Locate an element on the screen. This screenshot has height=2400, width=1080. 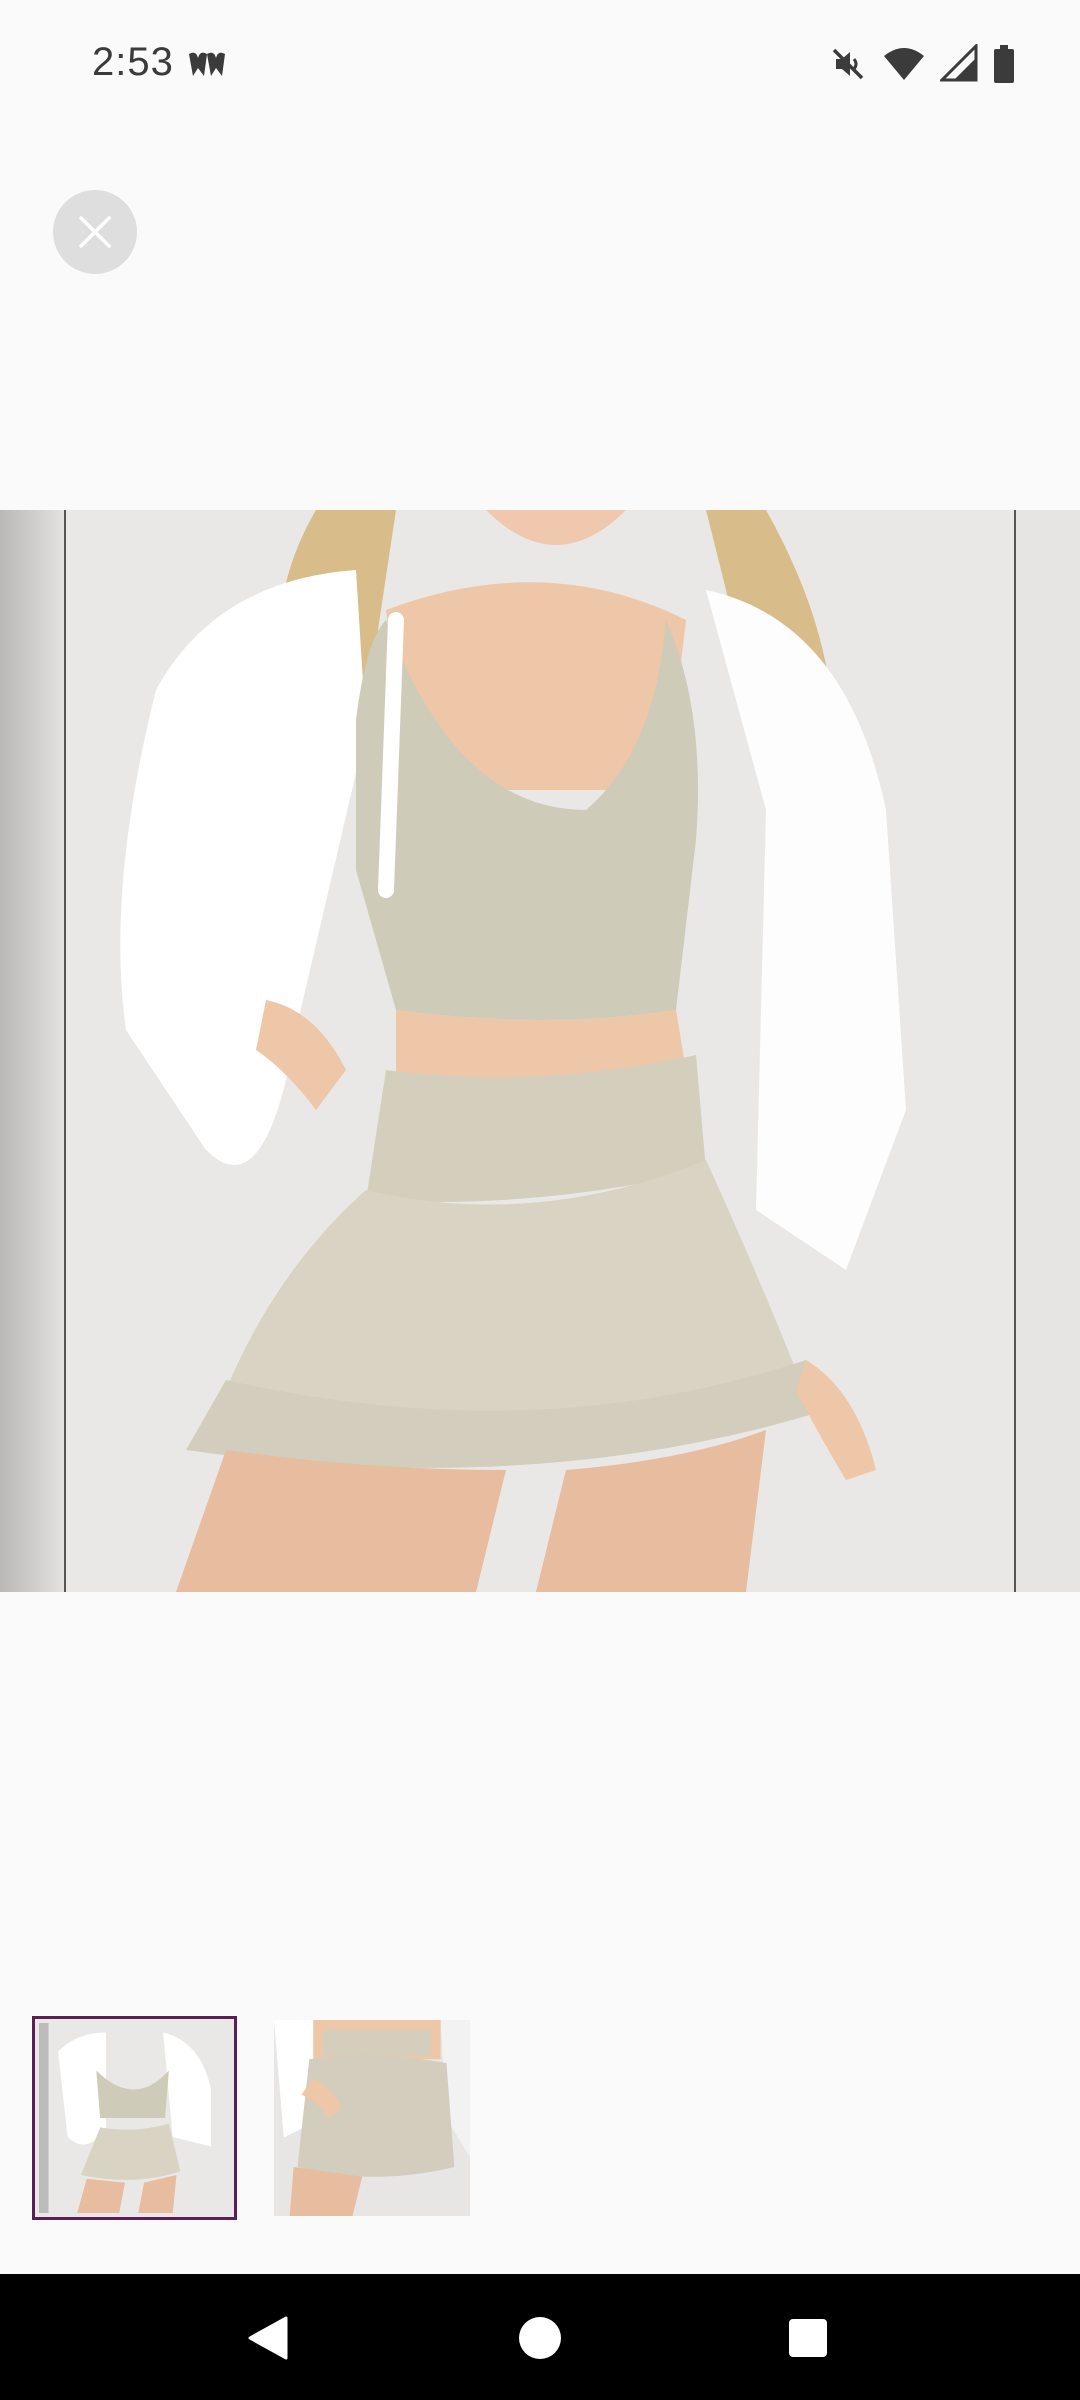
close-button is located at coordinates (95, 232).